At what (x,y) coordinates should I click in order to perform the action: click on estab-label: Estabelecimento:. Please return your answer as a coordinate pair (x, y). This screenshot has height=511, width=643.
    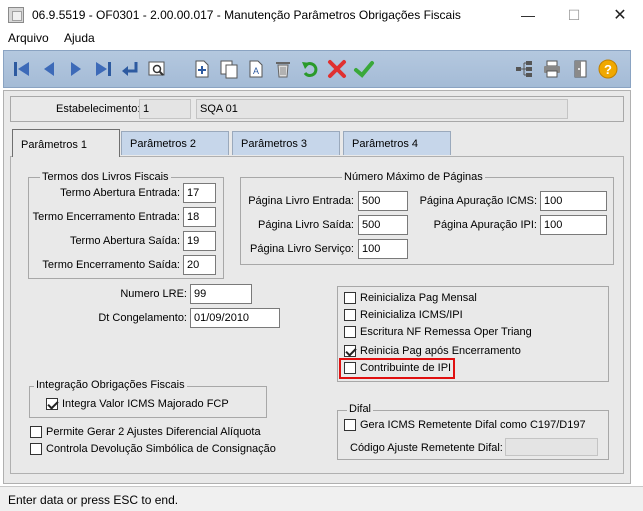
    Looking at the image, I should click on (98, 109).